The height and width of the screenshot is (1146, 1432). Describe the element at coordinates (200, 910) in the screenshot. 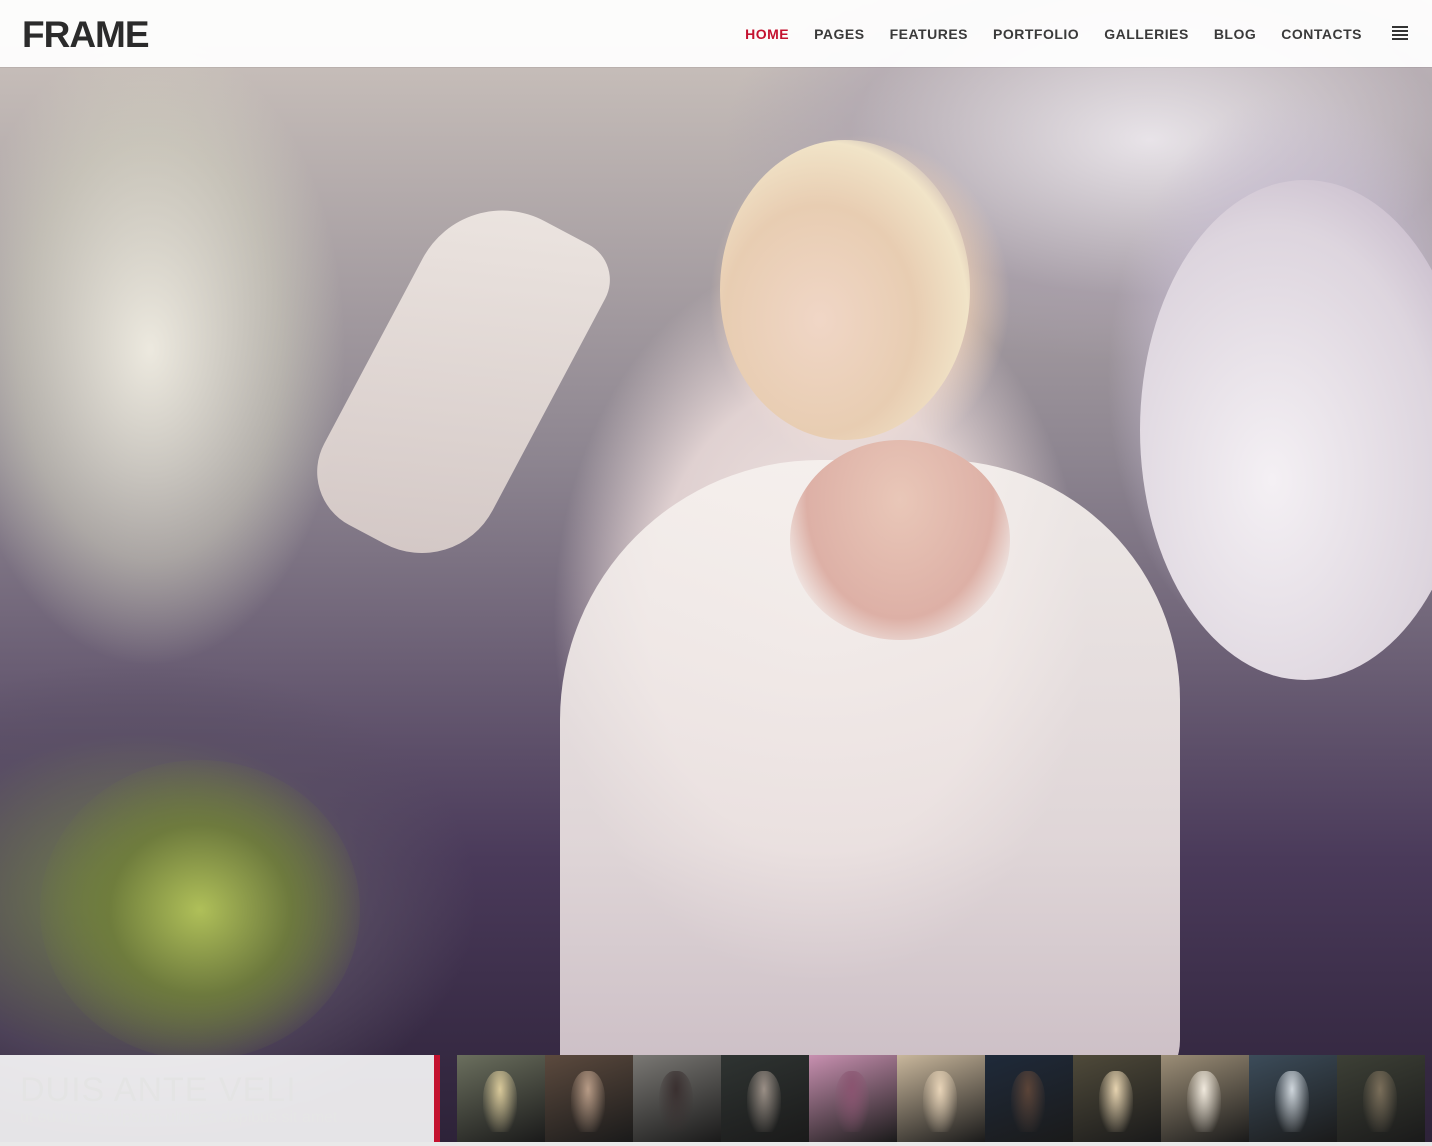

I see `plant` at that location.